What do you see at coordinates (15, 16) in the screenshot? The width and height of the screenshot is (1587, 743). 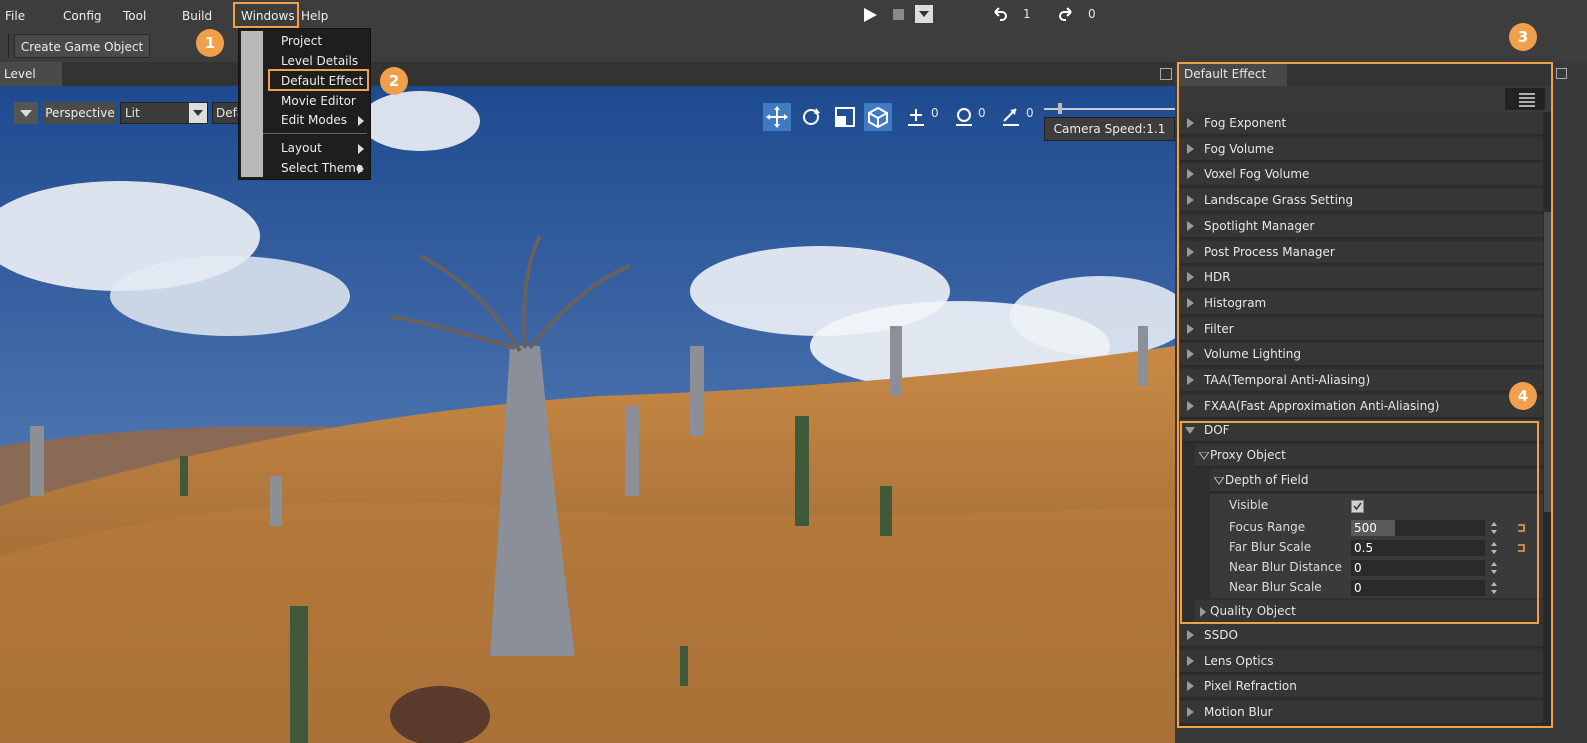 I see `menu-file: File` at bounding box center [15, 16].